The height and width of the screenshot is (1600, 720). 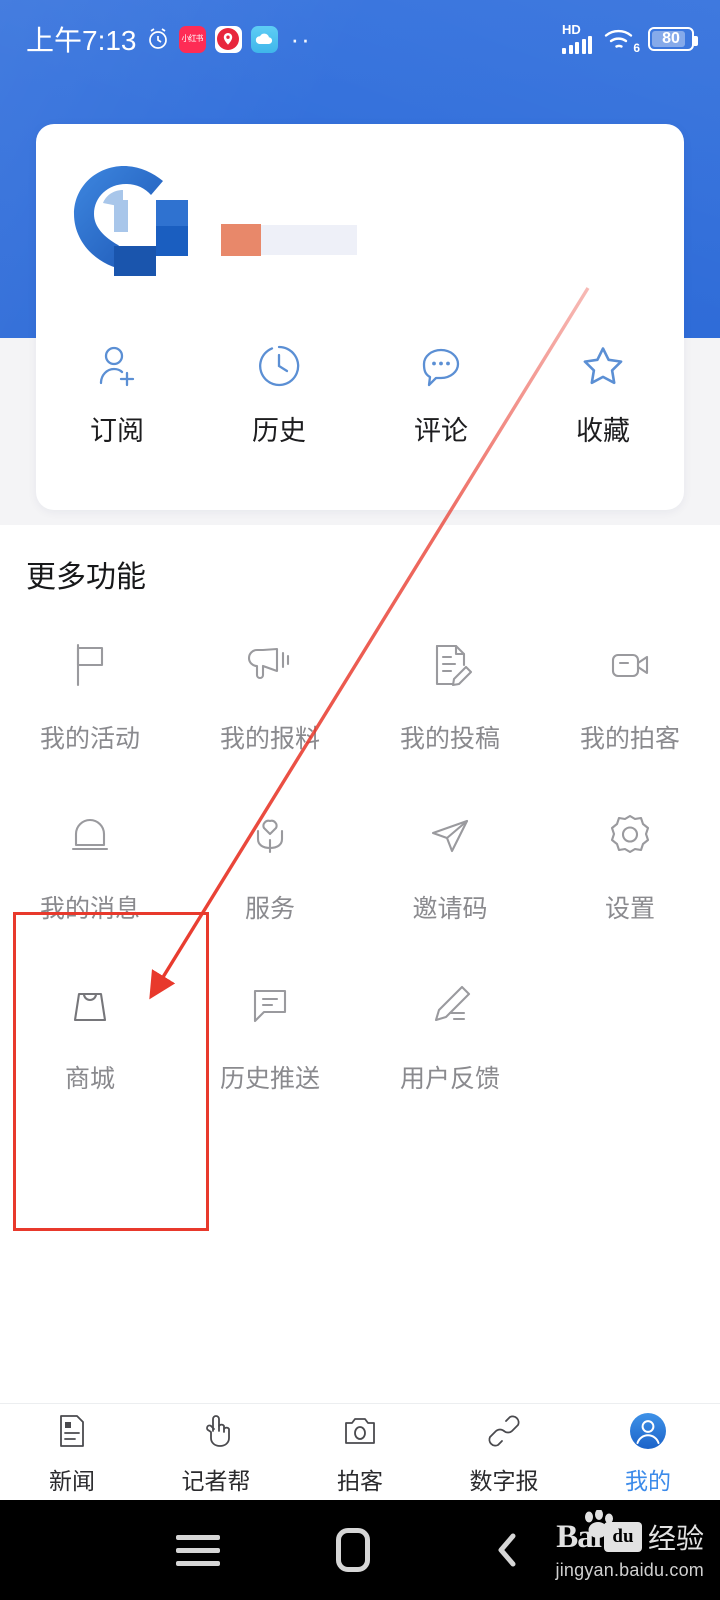 I want to click on quick-action-history: 历史, so click(x=279, y=394).